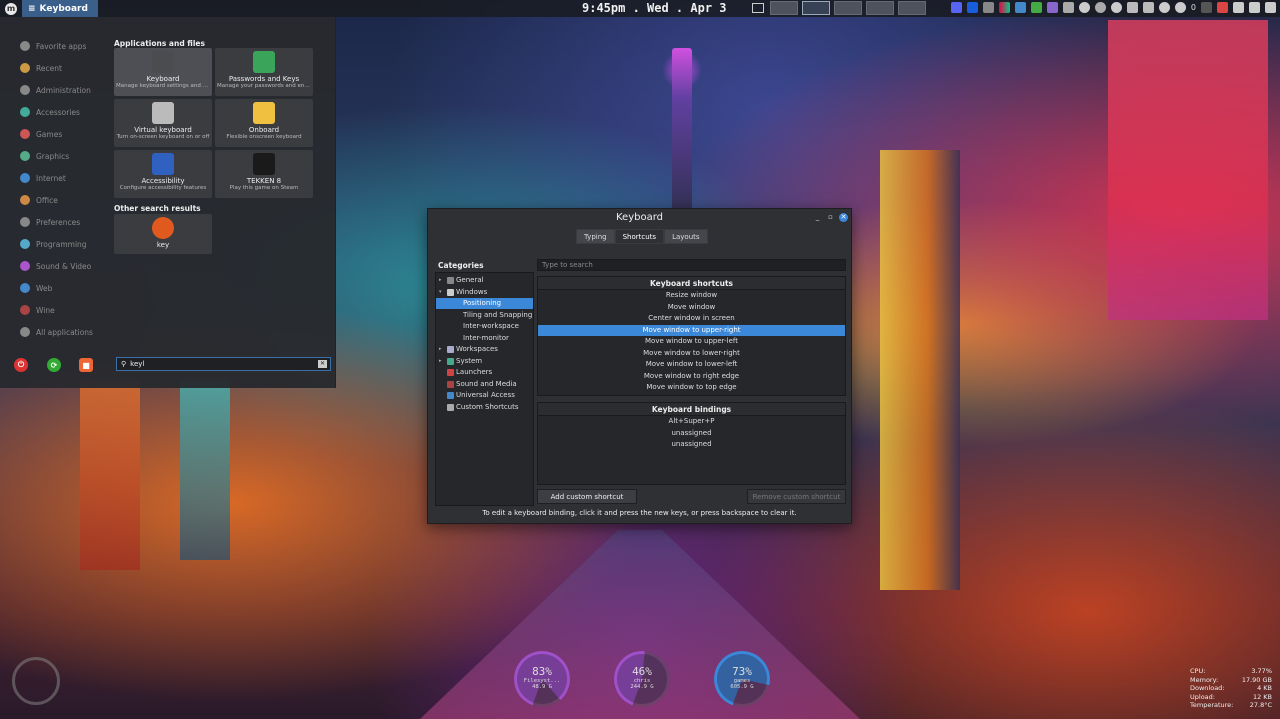  I want to click on menu-category-1: Recent, so click(41, 68).